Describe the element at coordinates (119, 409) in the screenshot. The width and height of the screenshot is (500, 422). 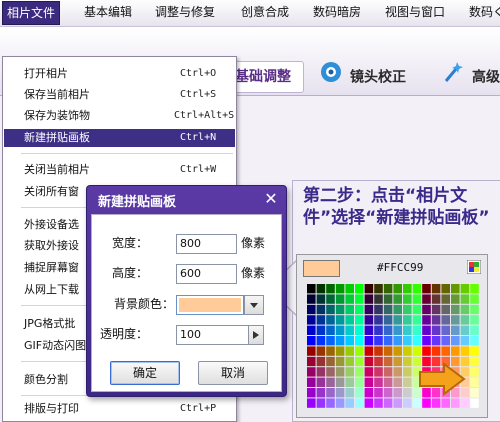
I see `menu-item-print: 排版与打印 Ctrl+P` at that location.